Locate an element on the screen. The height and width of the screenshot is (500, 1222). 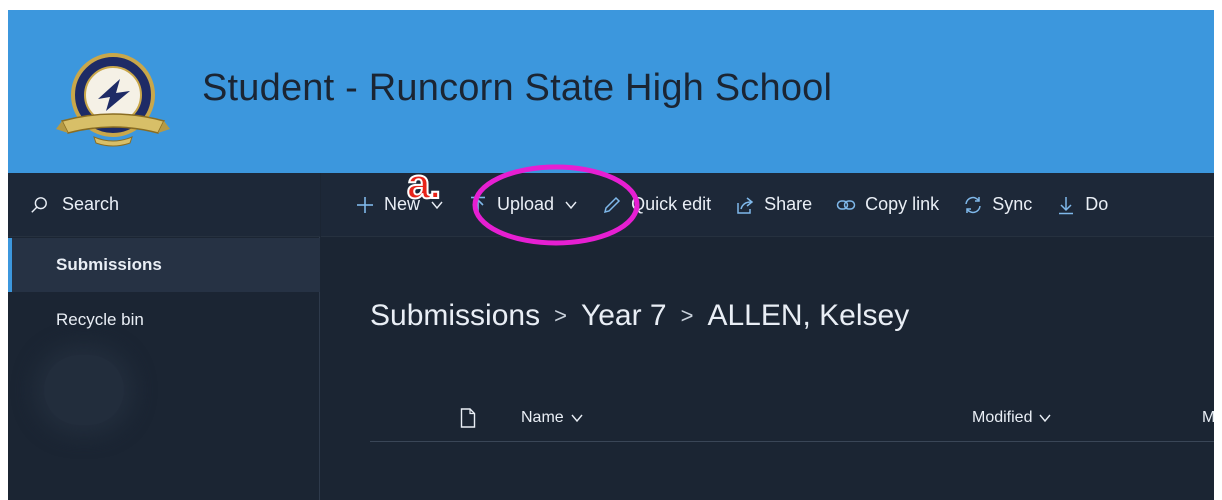
sync-icon is located at coordinates (973, 204).